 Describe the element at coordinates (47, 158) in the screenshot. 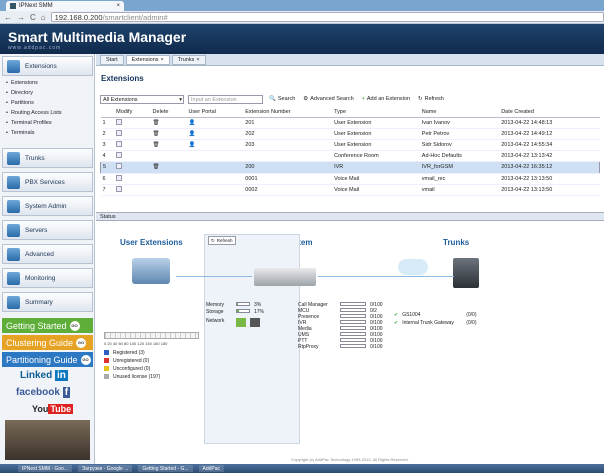

I see `sidebar-section-trunks: Trunks` at that location.